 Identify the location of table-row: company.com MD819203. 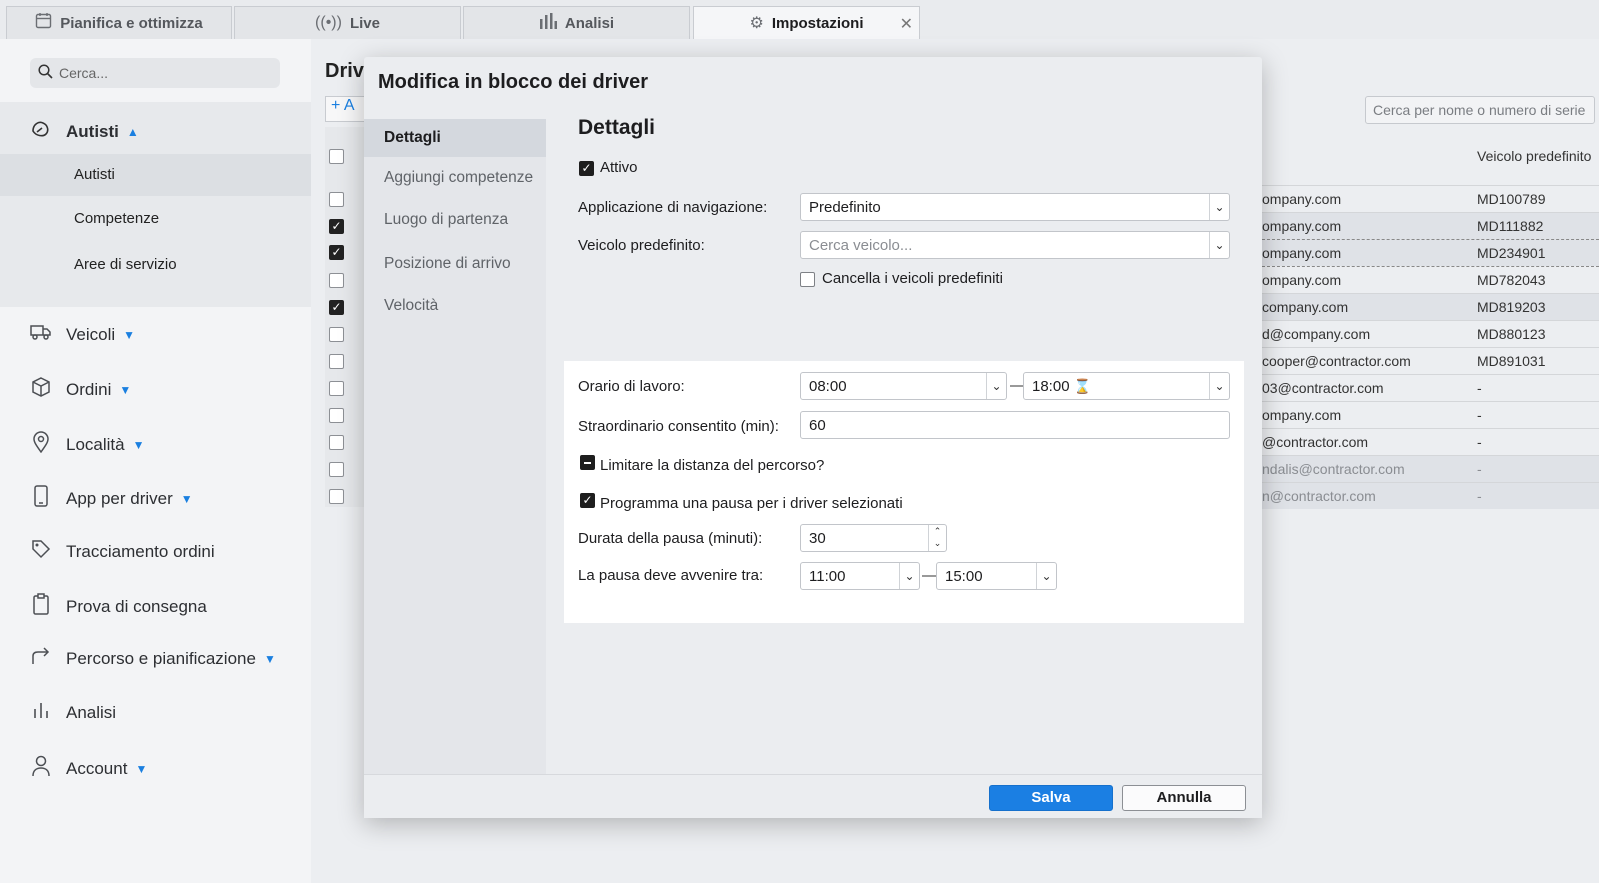
(1430, 306).